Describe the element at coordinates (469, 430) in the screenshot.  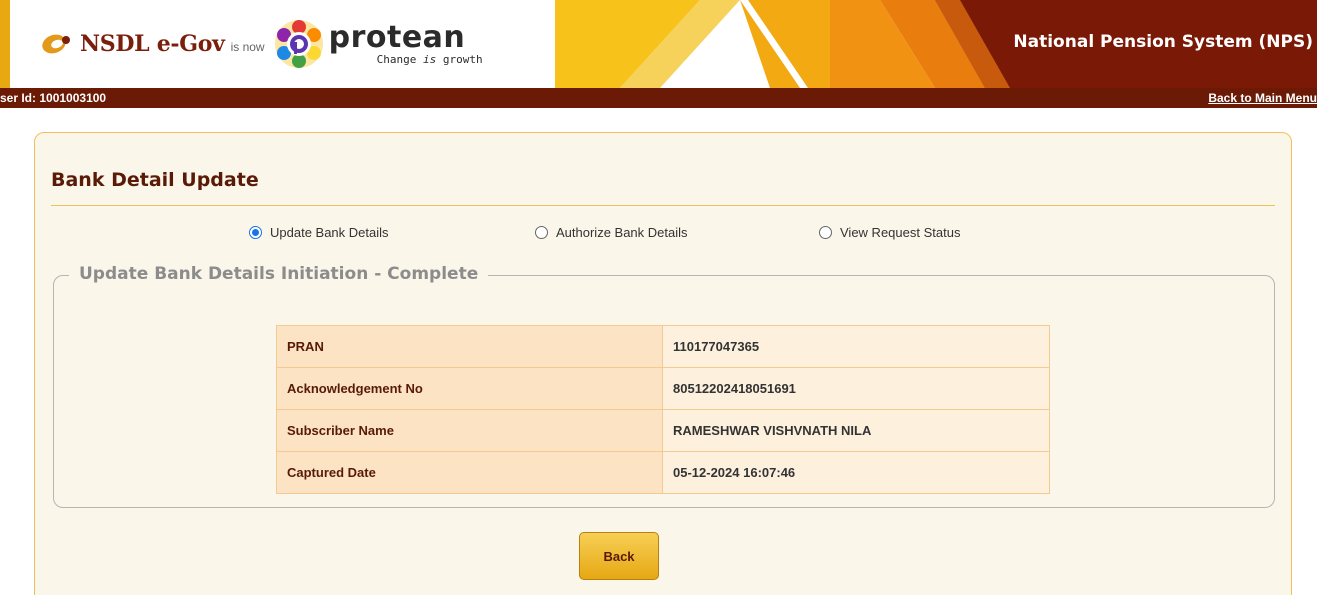
I see `subscriber-name-label: Subscriber Name` at that location.